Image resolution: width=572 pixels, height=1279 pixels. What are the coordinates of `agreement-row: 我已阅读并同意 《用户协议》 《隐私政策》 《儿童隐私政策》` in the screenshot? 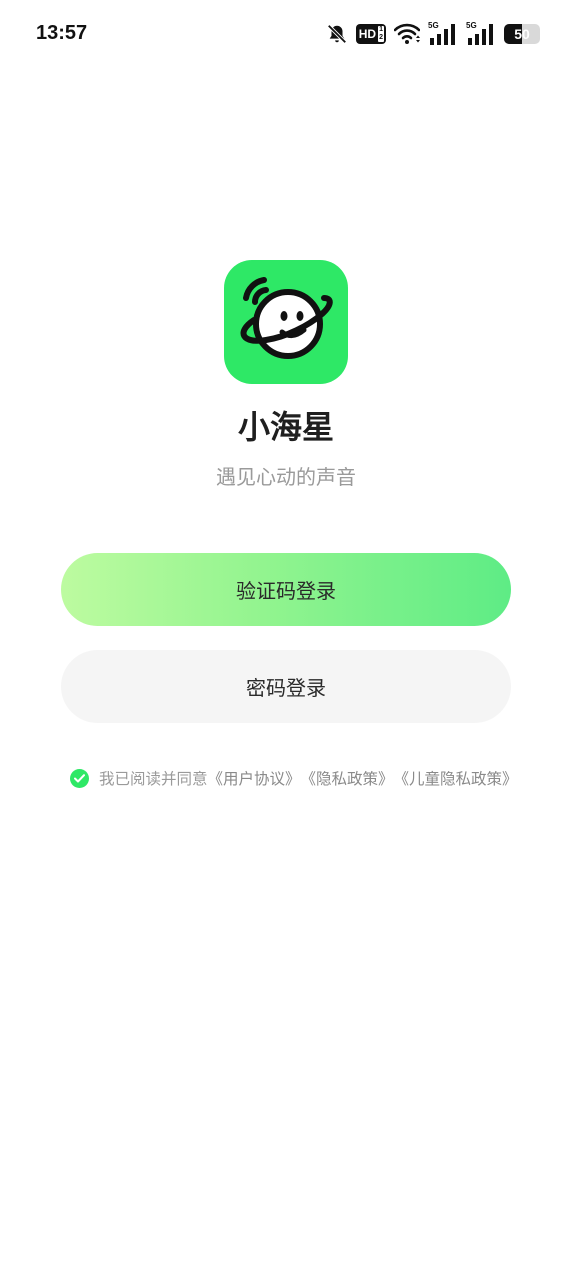 It's located at (294, 778).